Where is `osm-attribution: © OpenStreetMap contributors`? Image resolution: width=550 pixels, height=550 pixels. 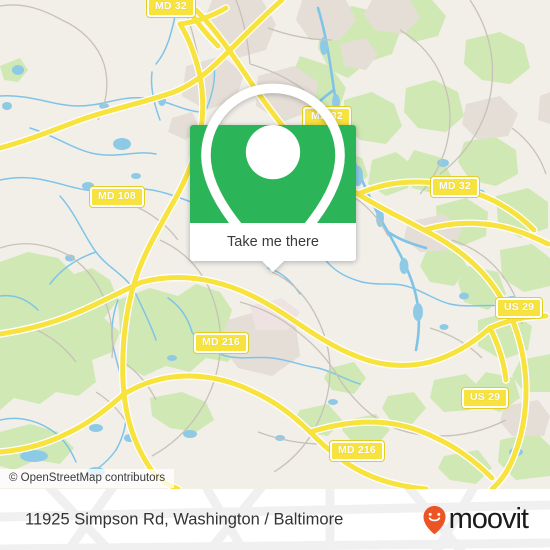 osm-attribution: © OpenStreetMap contributors is located at coordinates (87, 478).